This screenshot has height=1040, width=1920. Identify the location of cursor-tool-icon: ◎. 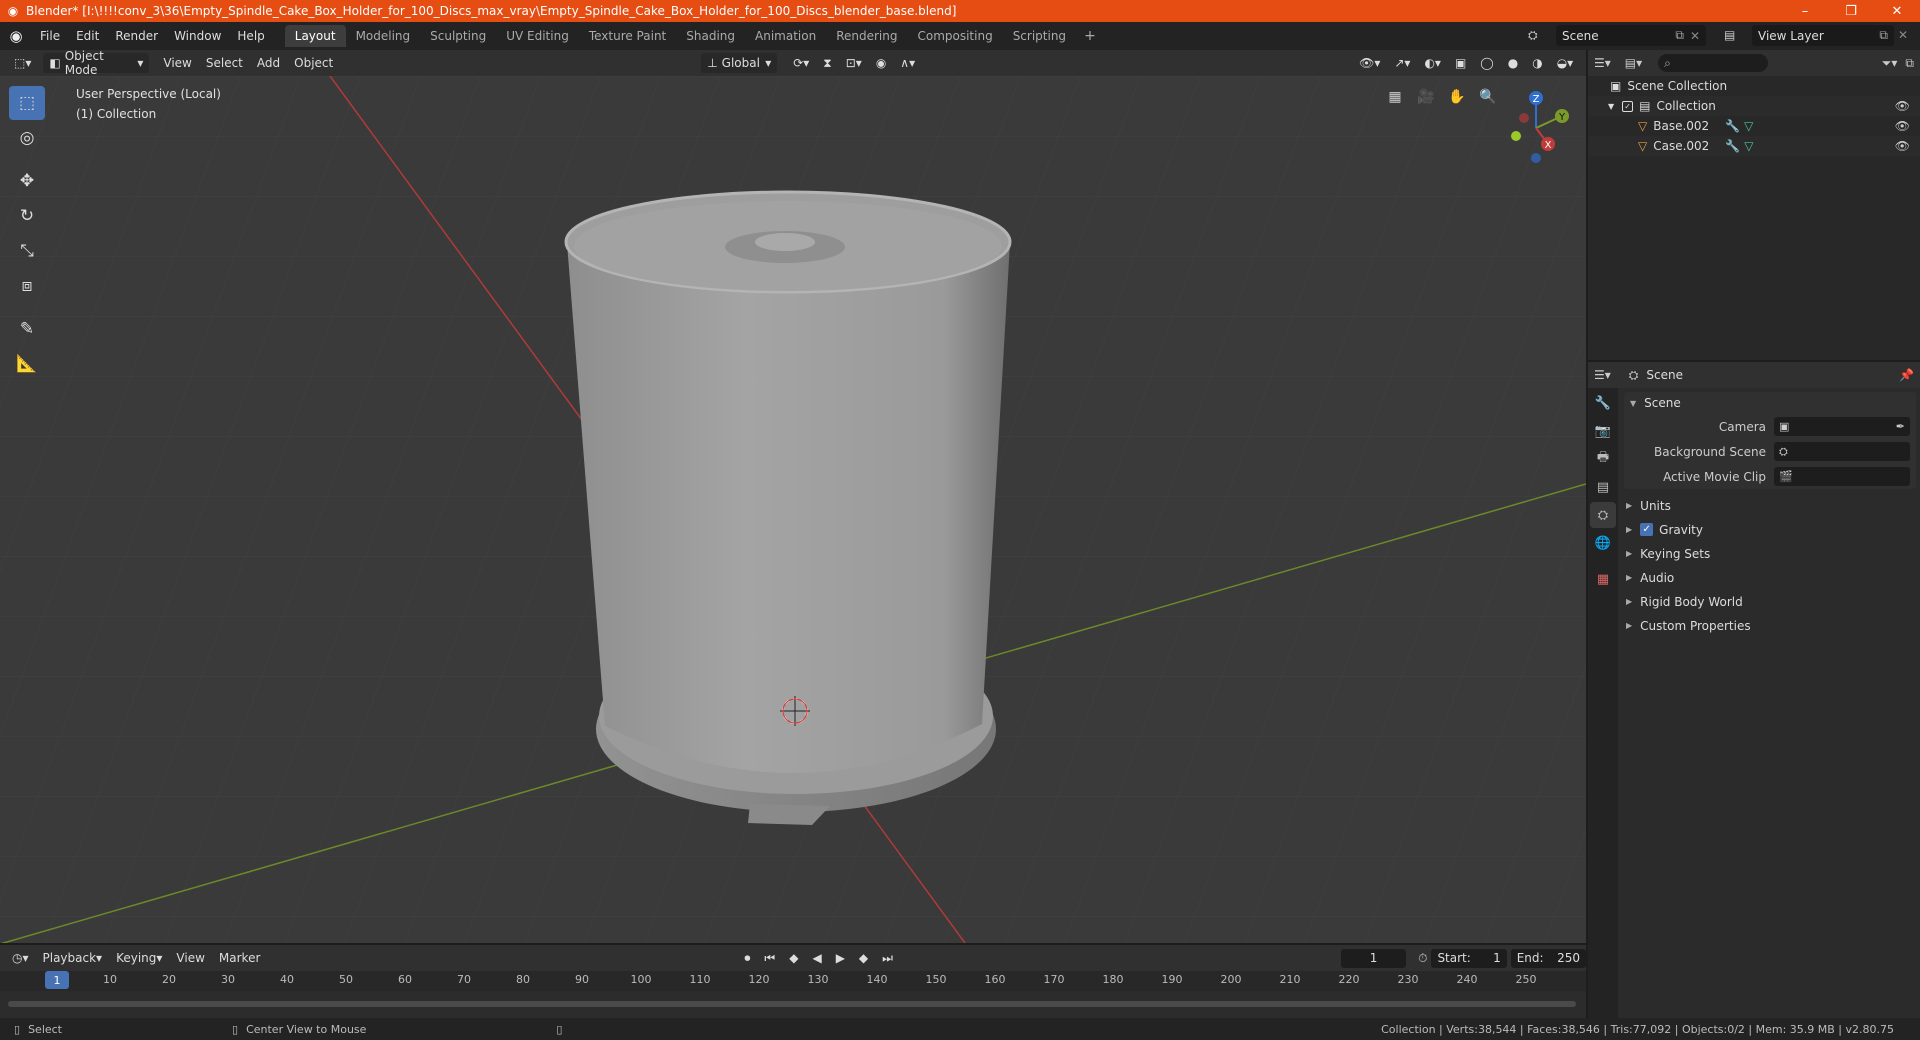
(27, 138).